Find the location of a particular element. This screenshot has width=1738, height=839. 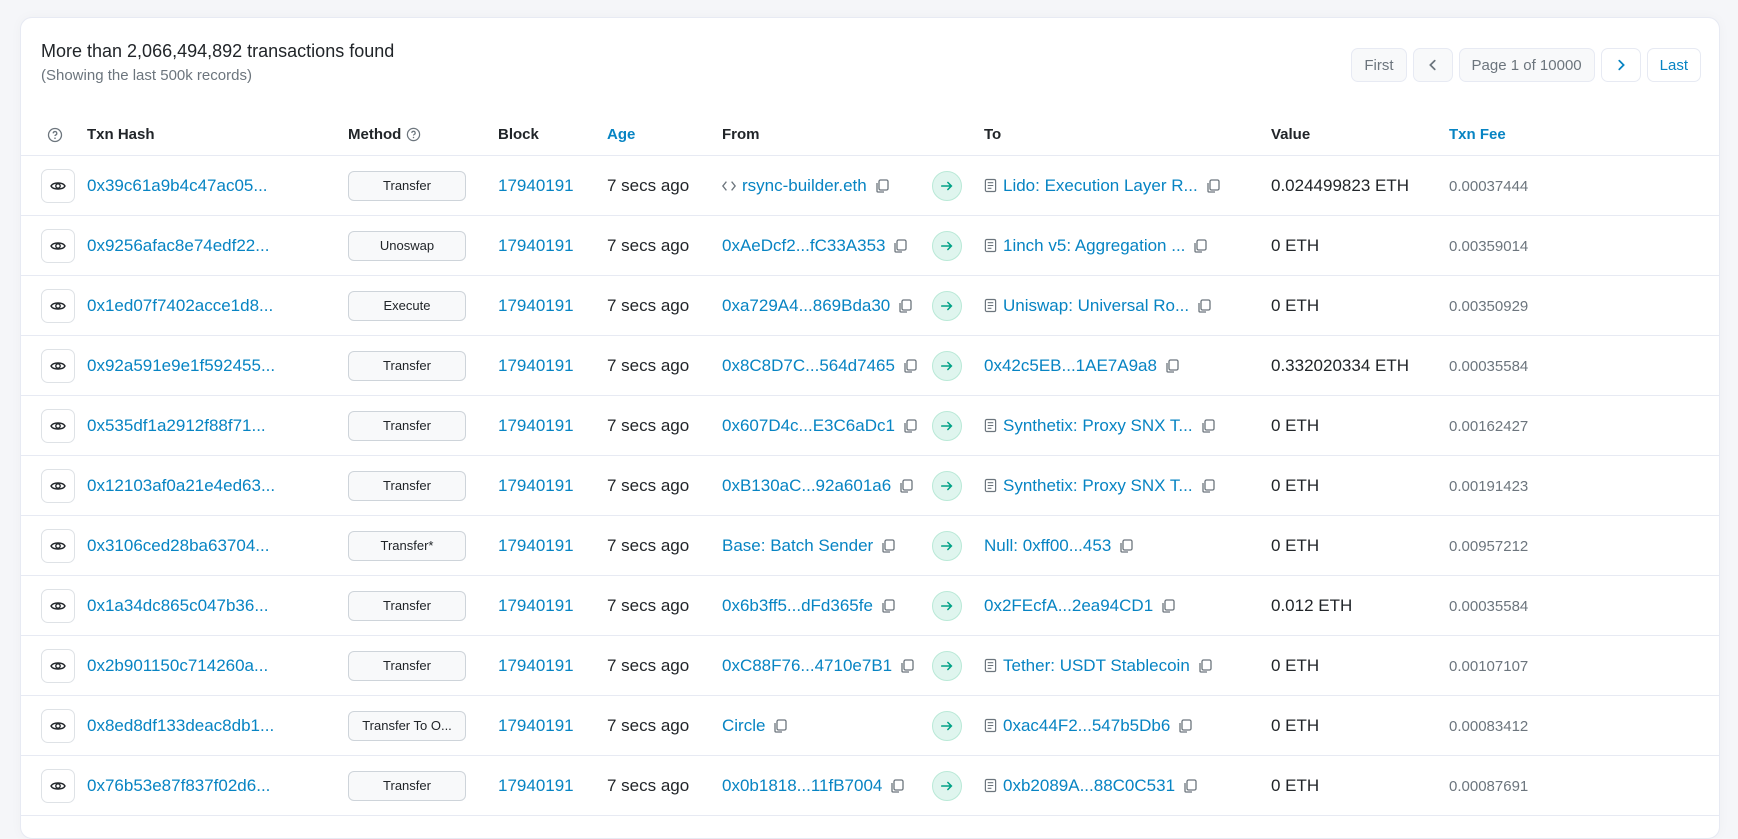

to-address-link: Null: 0xff00...453 is located at coordinates (1047, 546).